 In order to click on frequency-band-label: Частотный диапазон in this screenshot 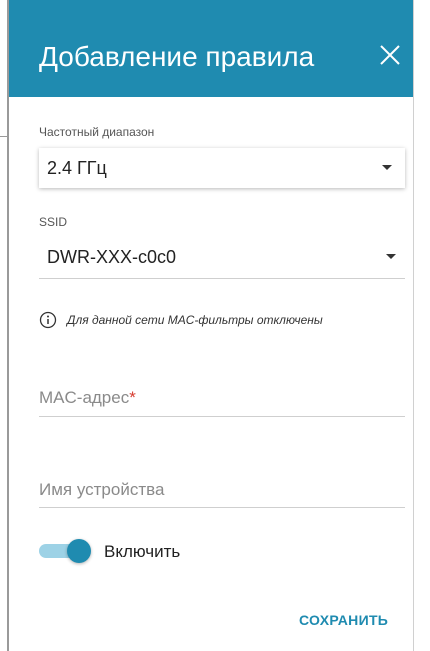, I will do `click(97, 132)`.